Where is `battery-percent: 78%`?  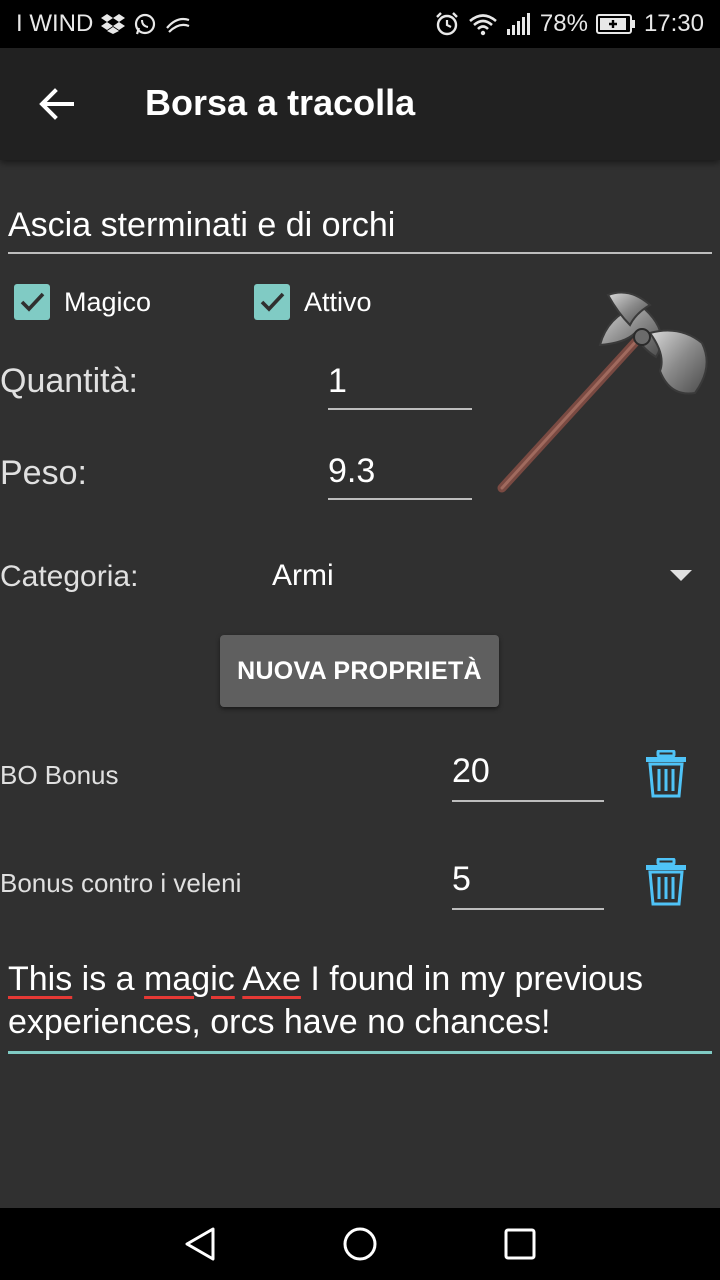 battery-percent: 78% is located at coordinates (563, 23).